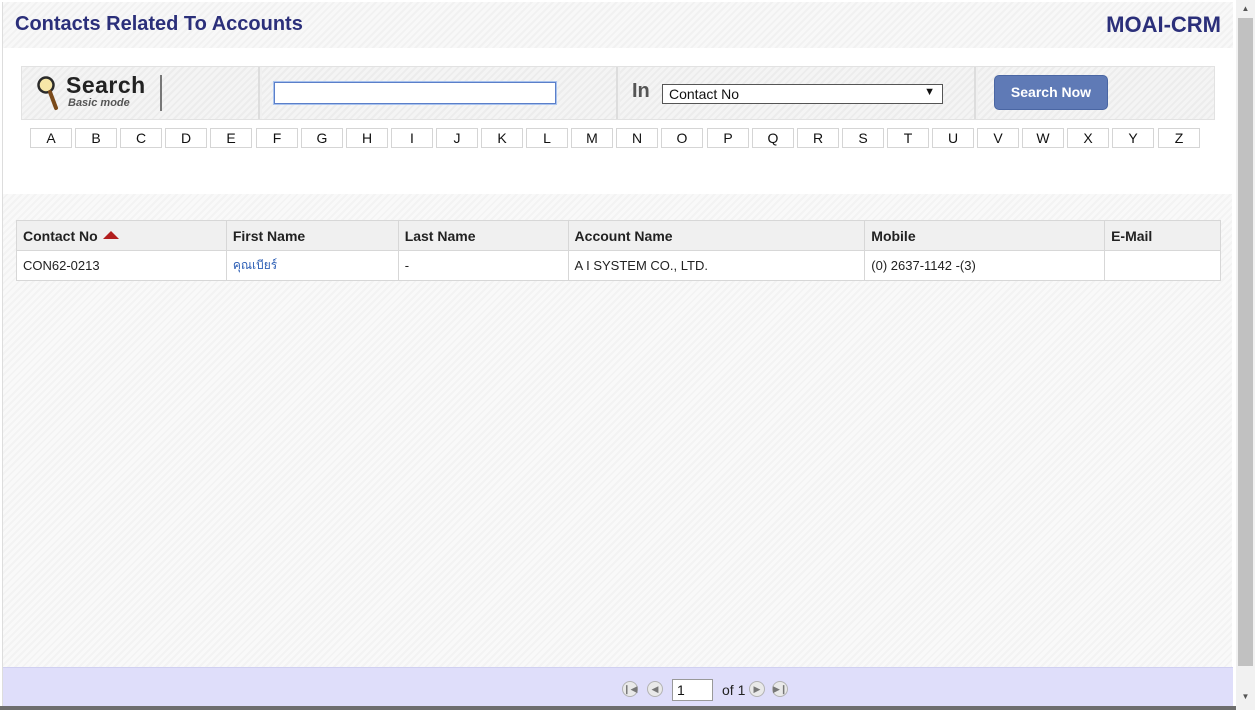 This screenshot has height=710, width=1255. Describe the element at coordinates (161, 93) in the screenshot. I see `logo-divider` at that location.